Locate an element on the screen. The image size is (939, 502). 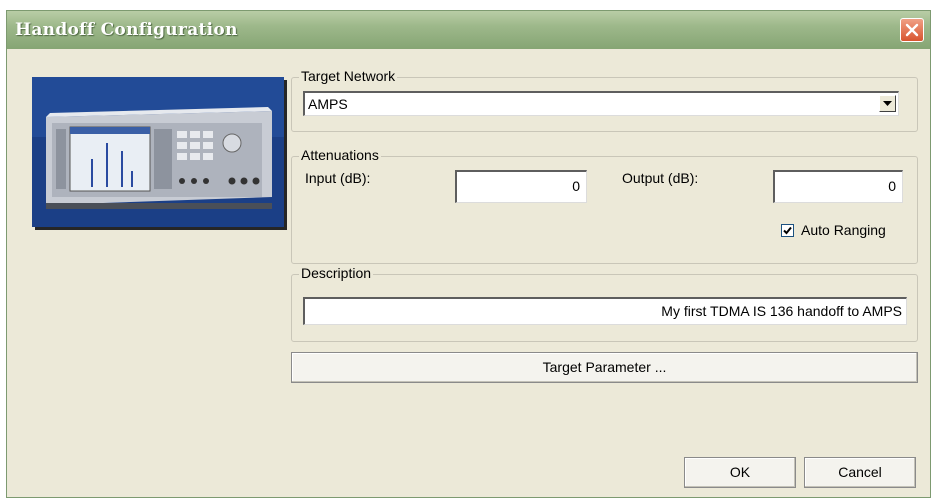
ok-button: OK is located at coordinates (740, 472).